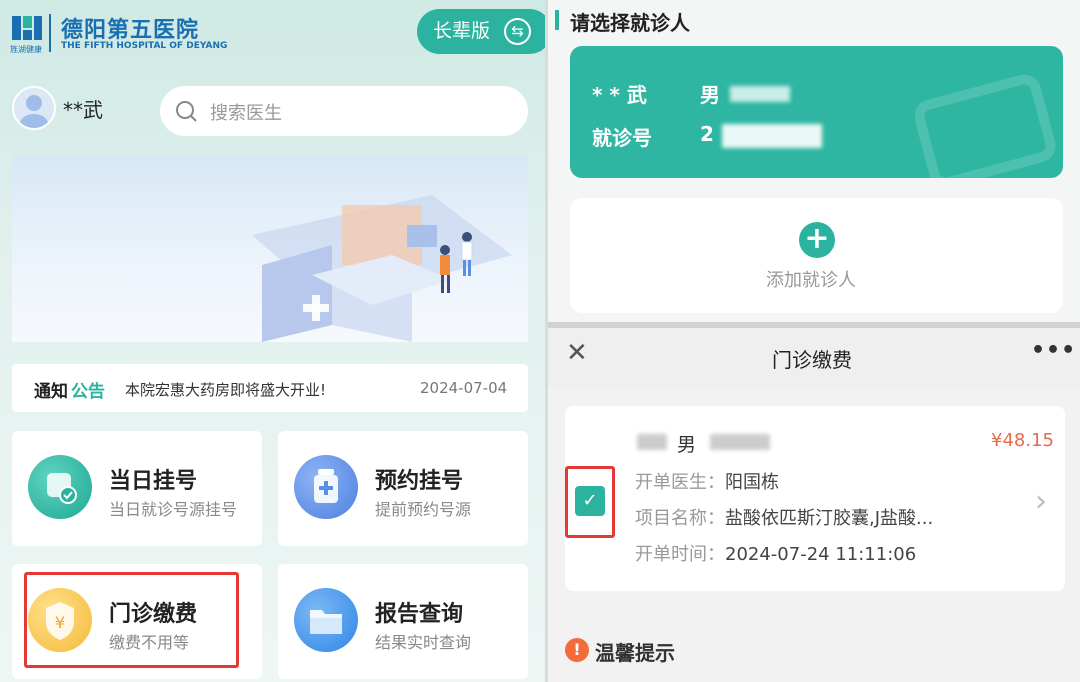 Image resolution: width=1080 pixels, height=682 pixels. I want to click on card-title: 报告查询, so click(419, 614).